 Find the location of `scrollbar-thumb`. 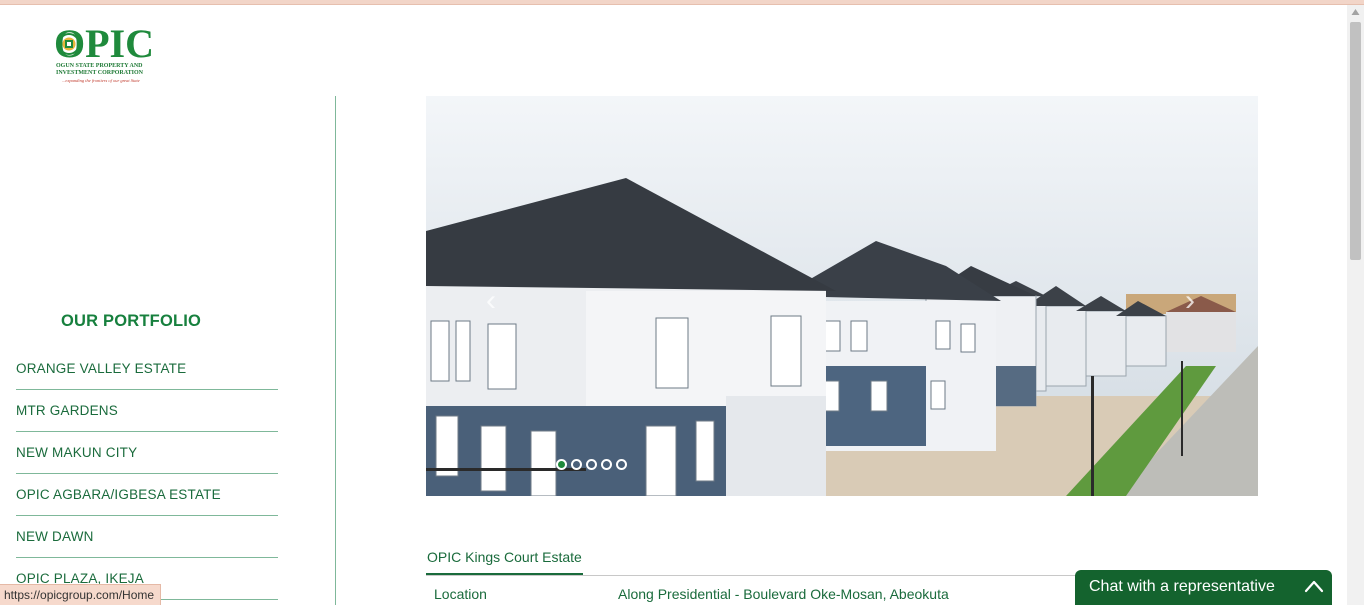

scrollbar-thumb is located at coordinates (1355, 141).